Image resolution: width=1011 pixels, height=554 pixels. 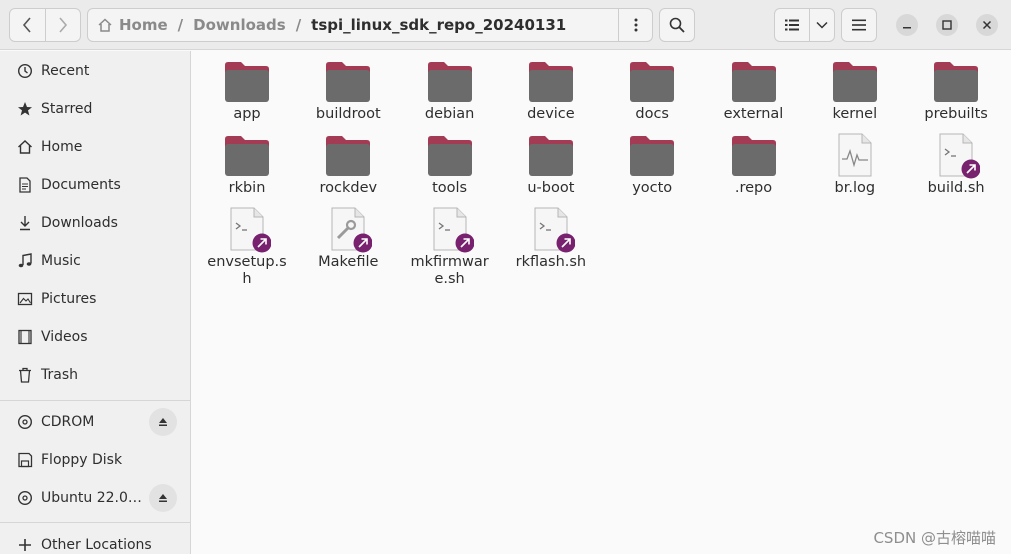 What do you see at coordinates (635, 25) in the screenshot?
I see `path-menu-button` at bounding box center [635, 25].